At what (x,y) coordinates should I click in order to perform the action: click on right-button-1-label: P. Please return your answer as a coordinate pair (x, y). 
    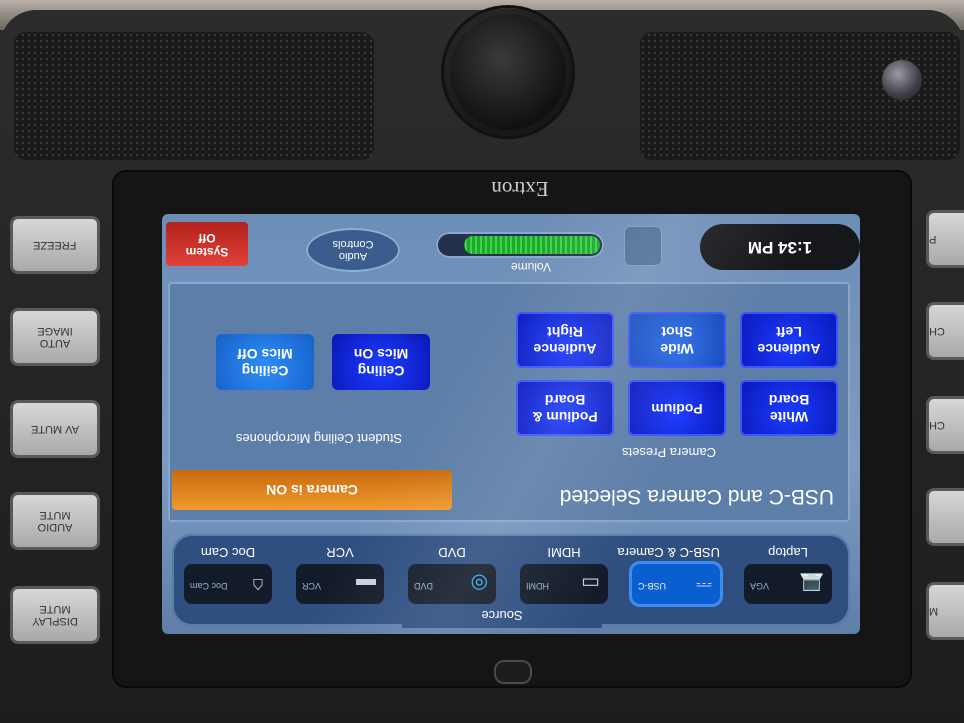
    Looking at the image, I should click on (933, 239).